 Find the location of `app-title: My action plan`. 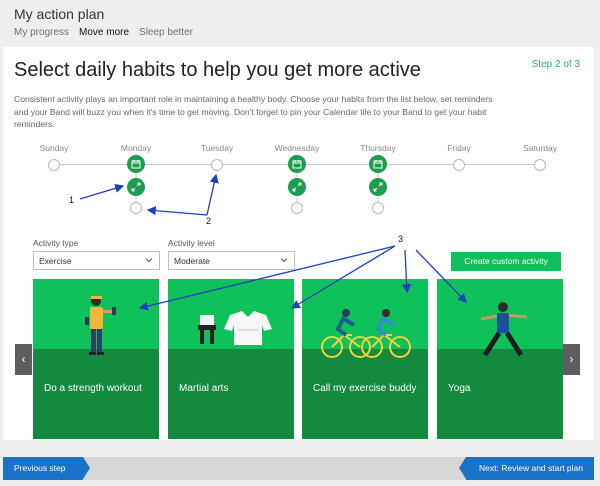

app-title: My action plan is located at coordinates (59, 14).